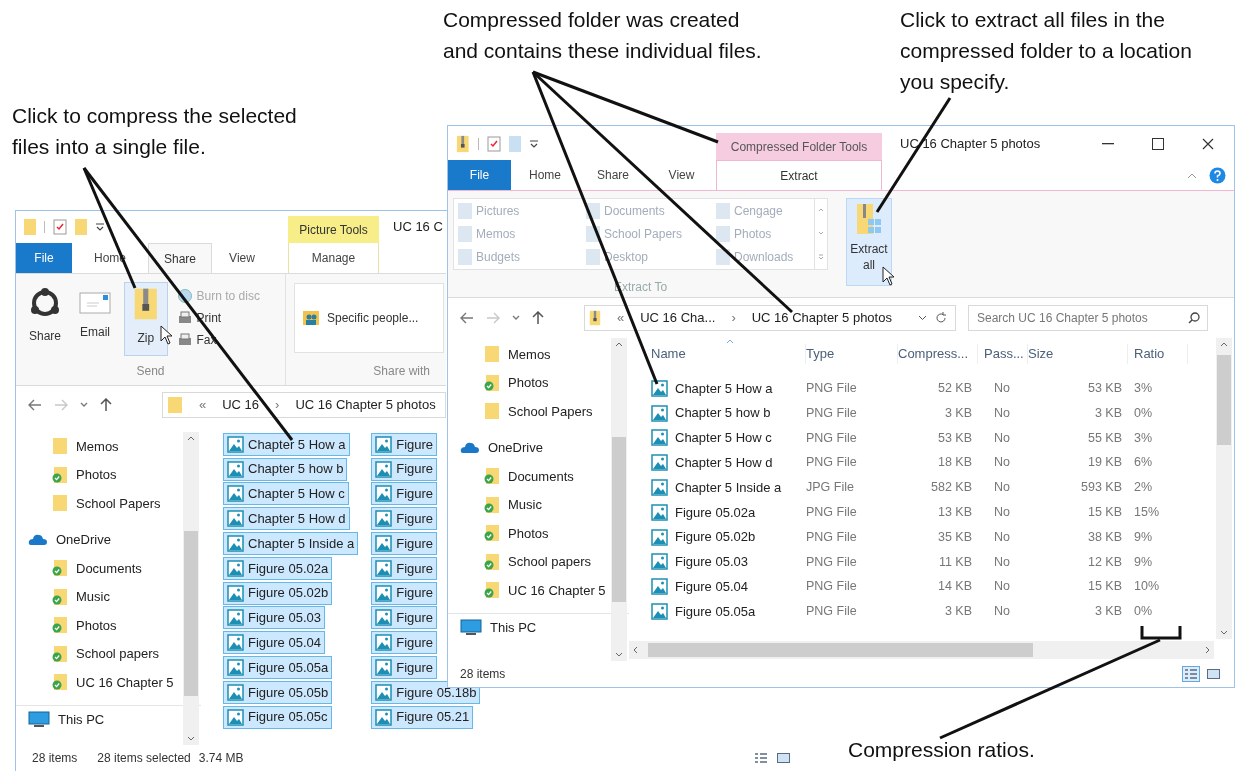 The height and width of the screenshot is (771, 1240). What do you see at coordinates (286, 444) in the screenshot?
I see `file-item: Chapter 5 How a` at bounding box center [286, 444].